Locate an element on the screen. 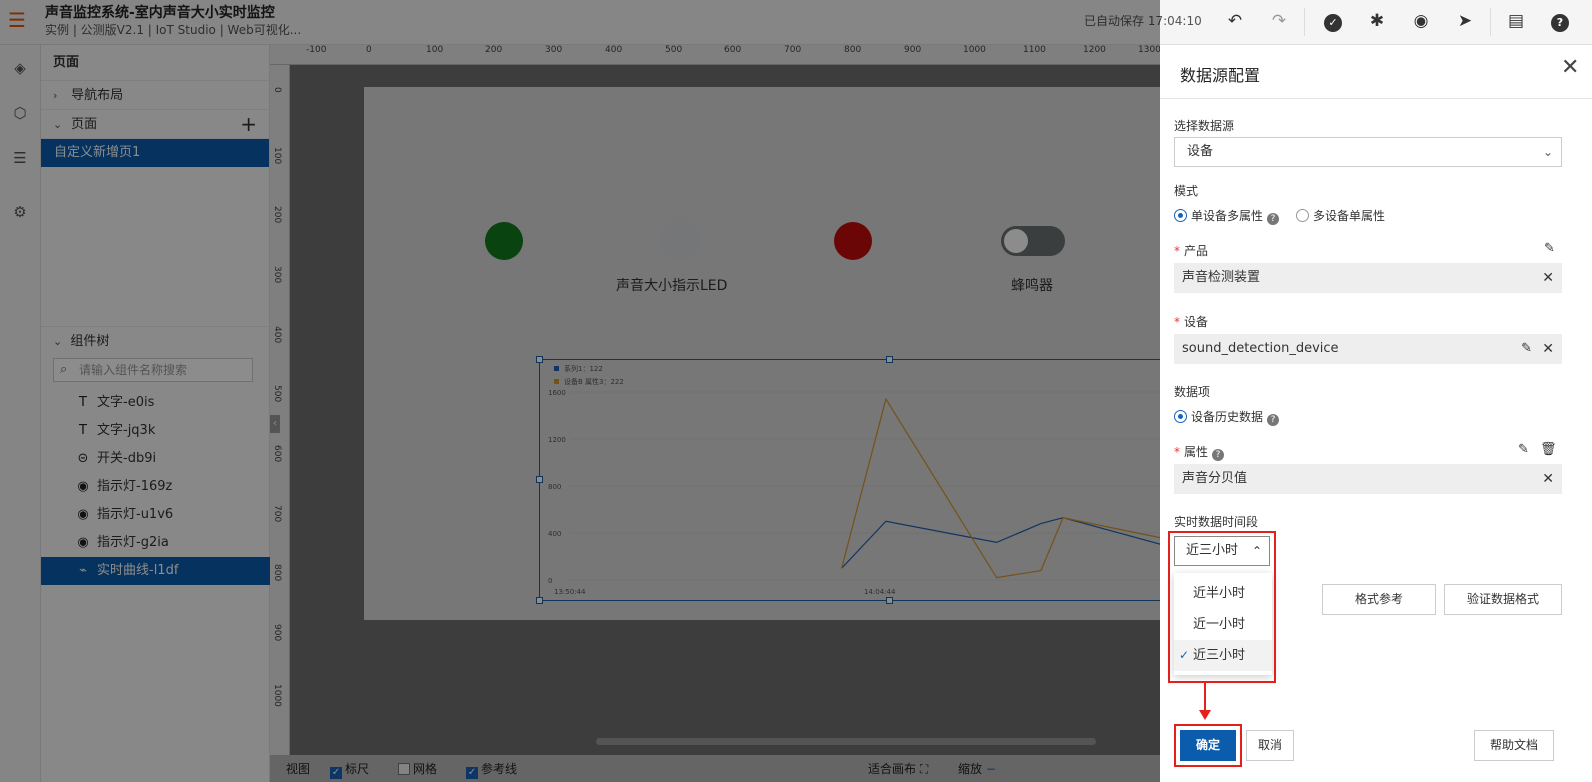  help-doc-button: 帮助文档 is located at coordinates (1514, 745).